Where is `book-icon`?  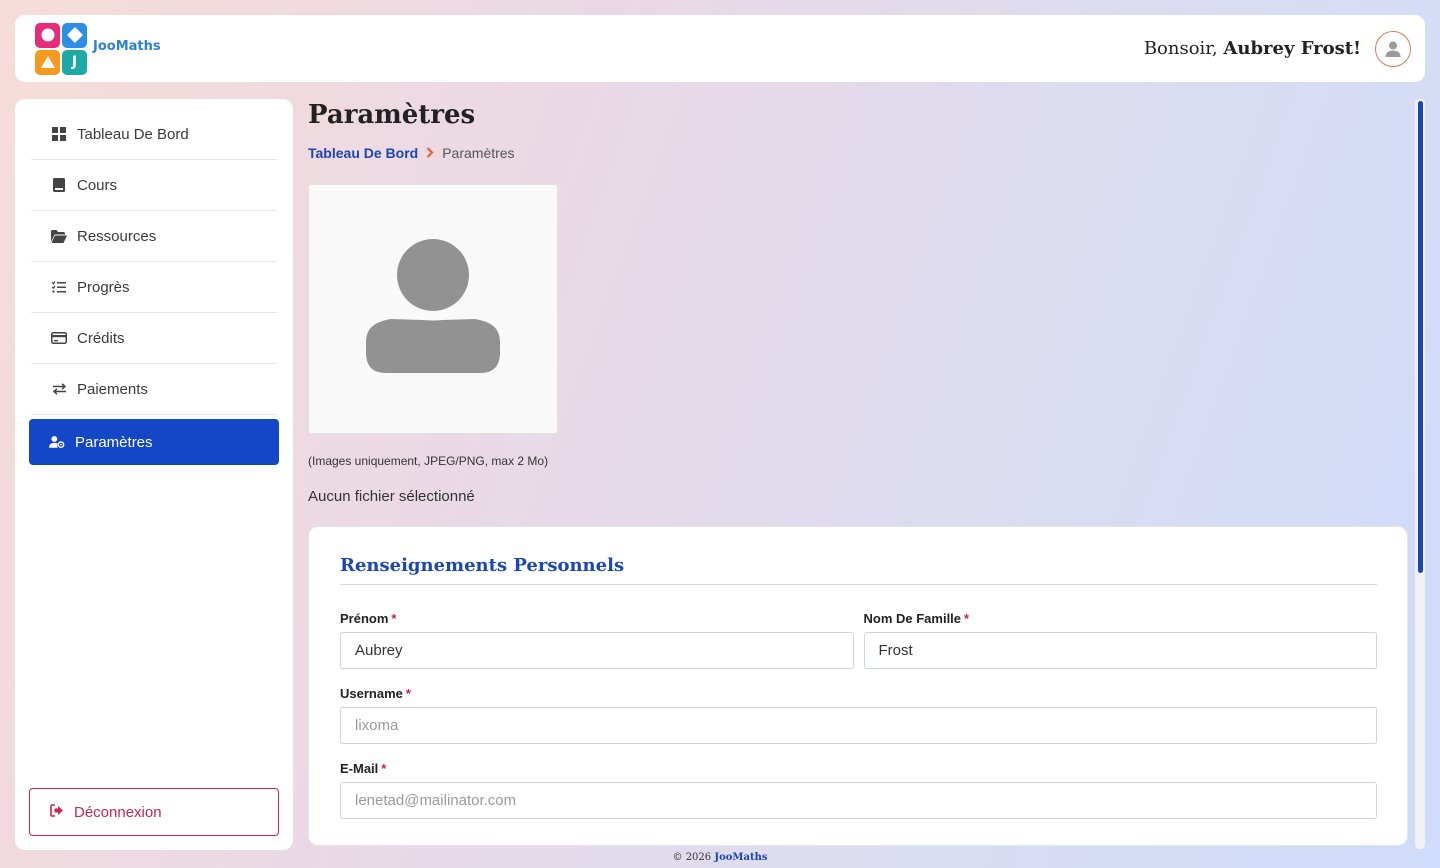 book-icon is located at coordinates (59, 185).